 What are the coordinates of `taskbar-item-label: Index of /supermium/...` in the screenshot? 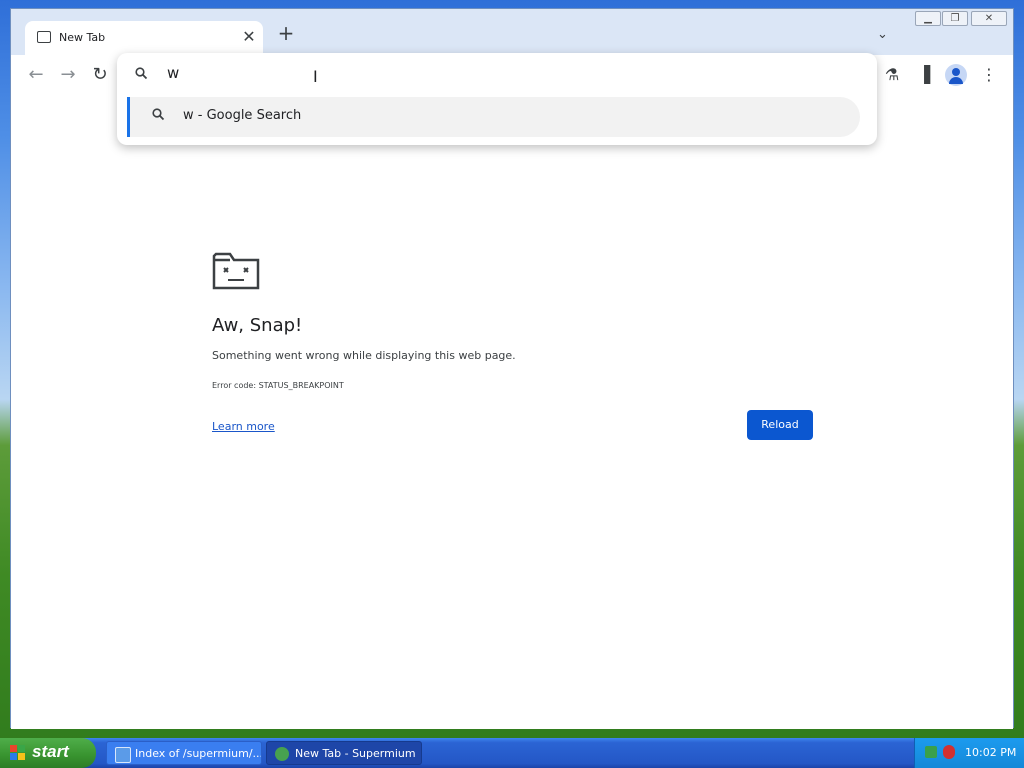 It's located at (198, 753).